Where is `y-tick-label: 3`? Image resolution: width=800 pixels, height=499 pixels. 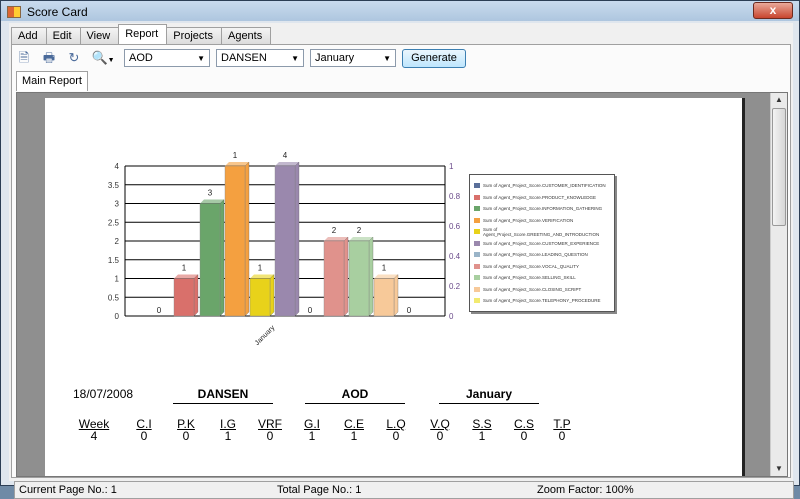 y-tick-label: 3 is located at coordinates (117, 204).